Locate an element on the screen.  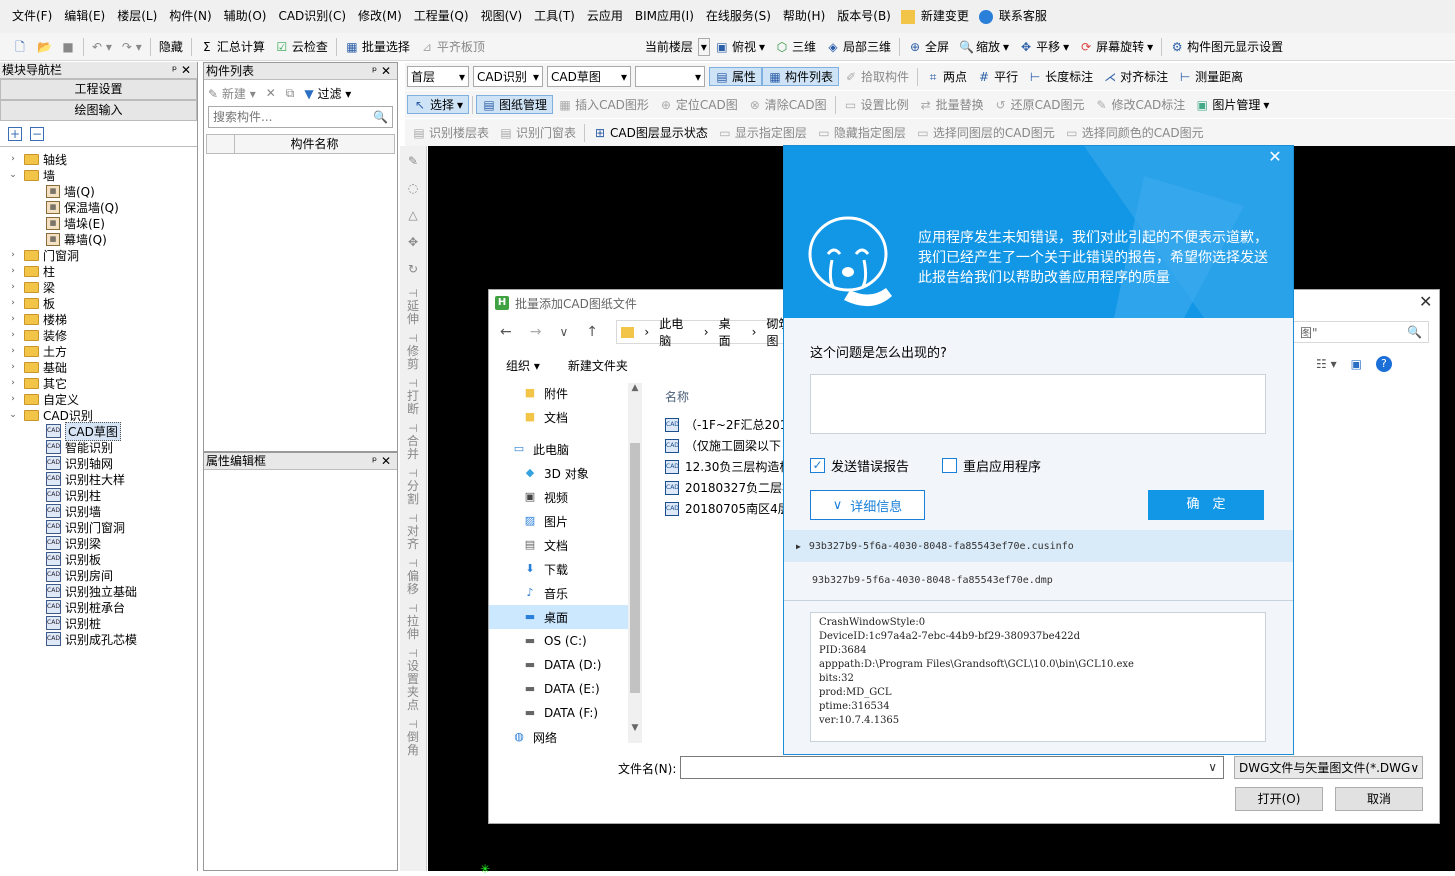
chevron-down-icon: ⌄ is located at coordinates (13, 175).